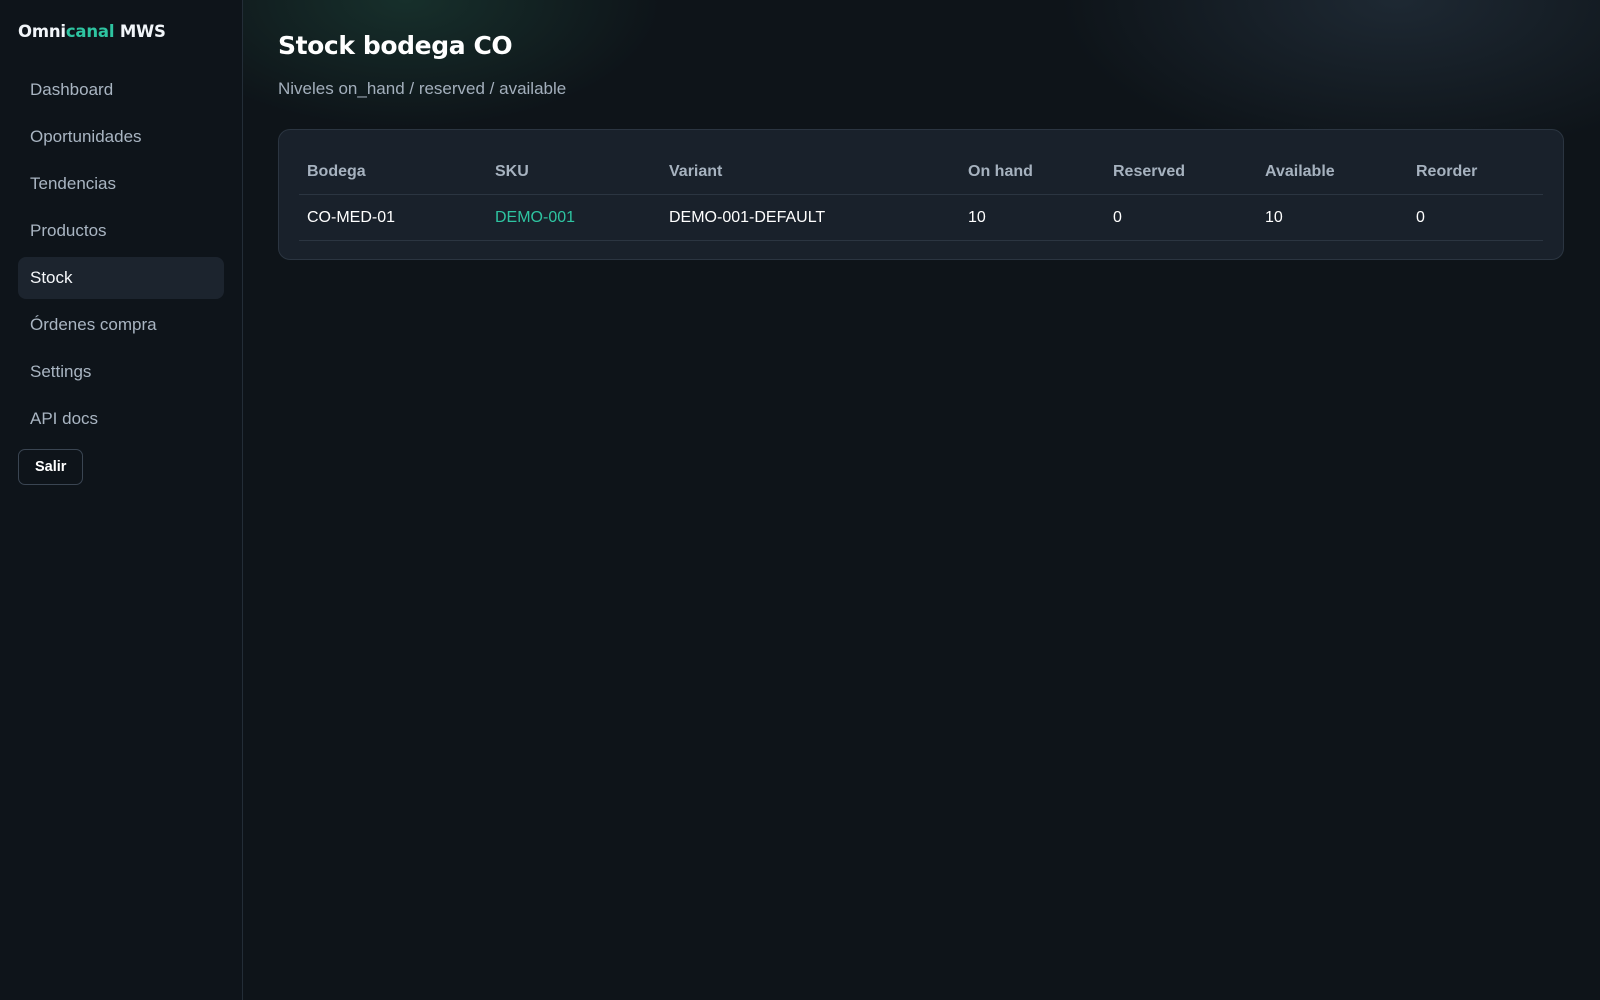  Describe the element at coordinates (1181, 217) in the screenshot. I see `cell-reserved: 0` at that location.